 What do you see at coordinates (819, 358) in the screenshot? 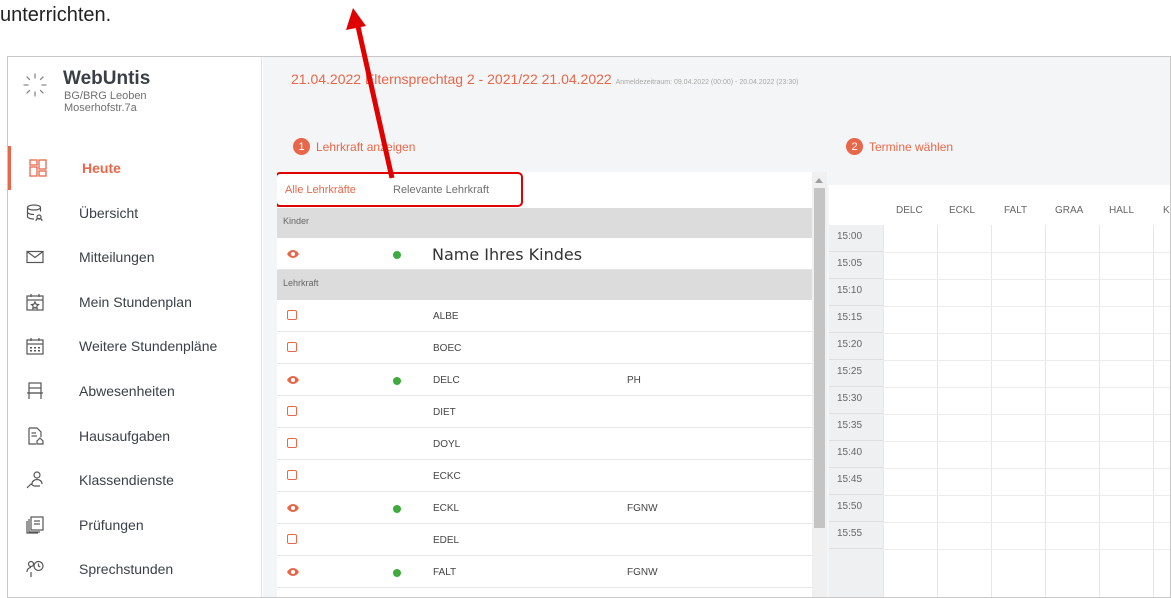
I see `scroll-thumb` at bounding box center [819, 358].